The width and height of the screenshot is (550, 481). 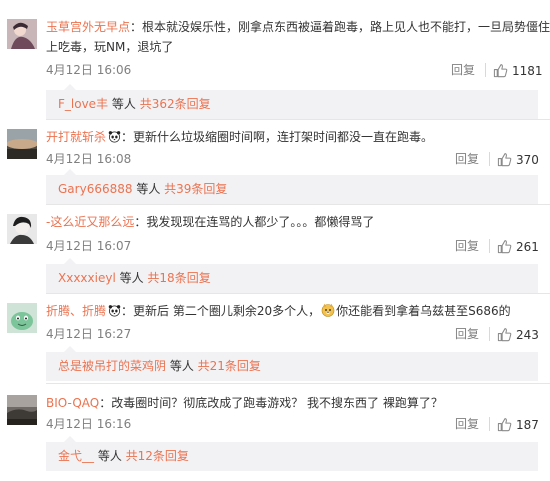 What do you see at coordinates (292, 186) in the screenshot?
I see `replies-summary: Gary666888 等人 共39条回复` at bounding box center [292, 186].